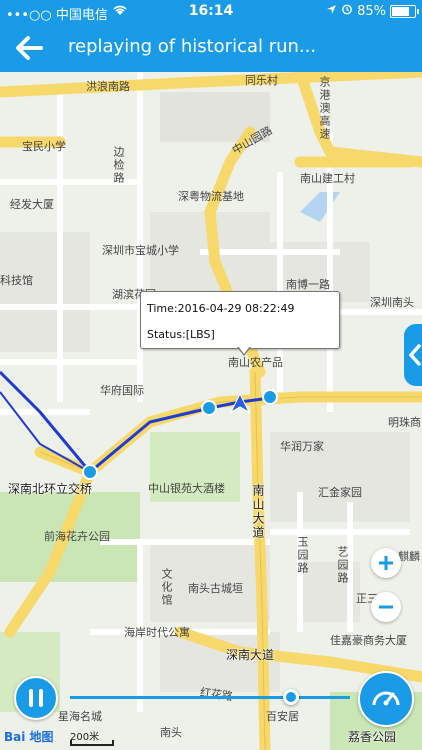 This screenshot has width=422, height=750. I want to click on zoom-out-button, so click(386, 607).